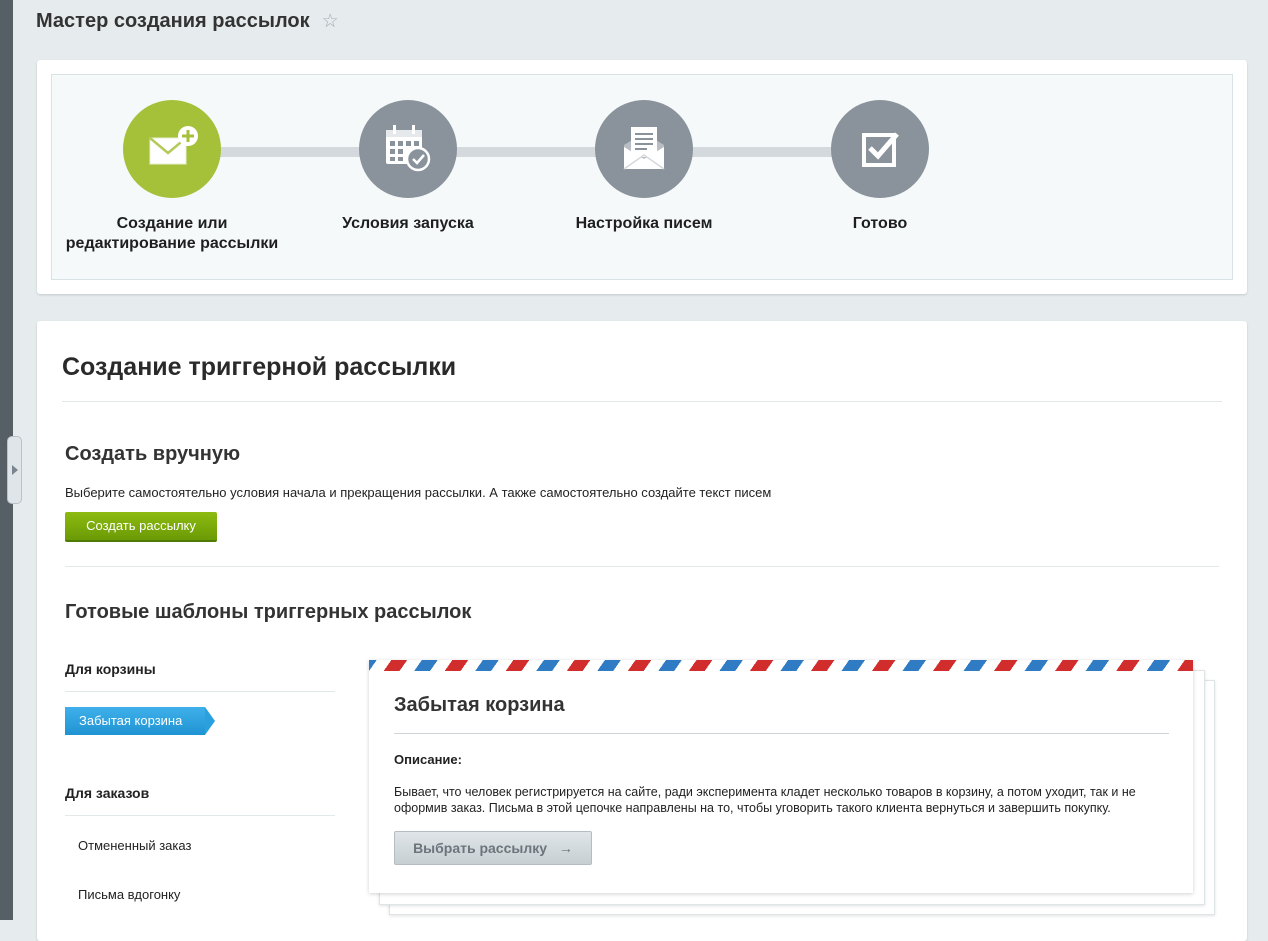  I want to click on create-mailing-button: Создать рассылку, so click(141, 527).